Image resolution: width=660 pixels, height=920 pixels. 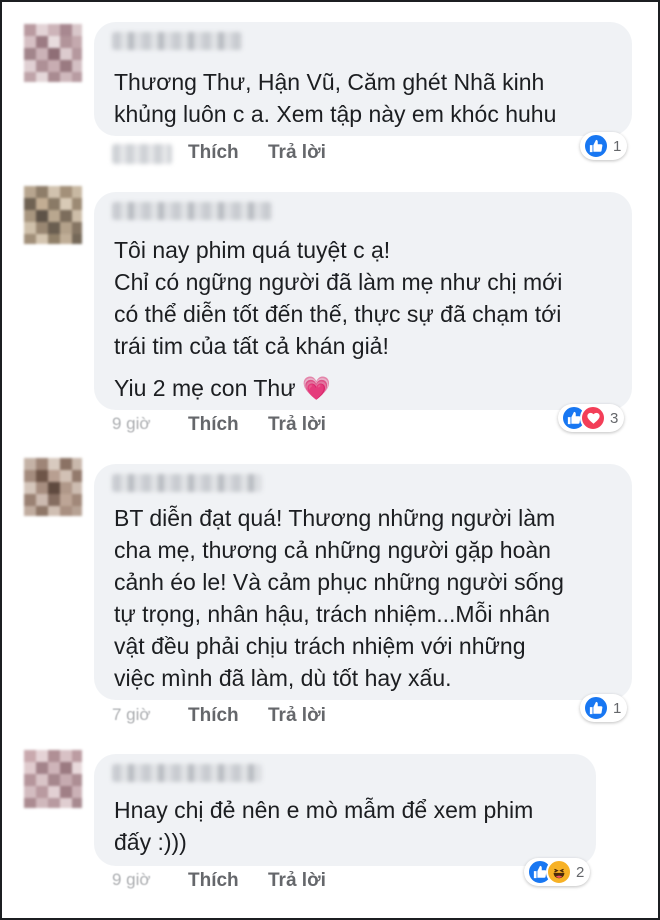 What do you see at coordinates (251, 346) in the screenshot?
I see `comment-text-line: trái tim của tất cả khán giả!` at bounding box center [251, 346].